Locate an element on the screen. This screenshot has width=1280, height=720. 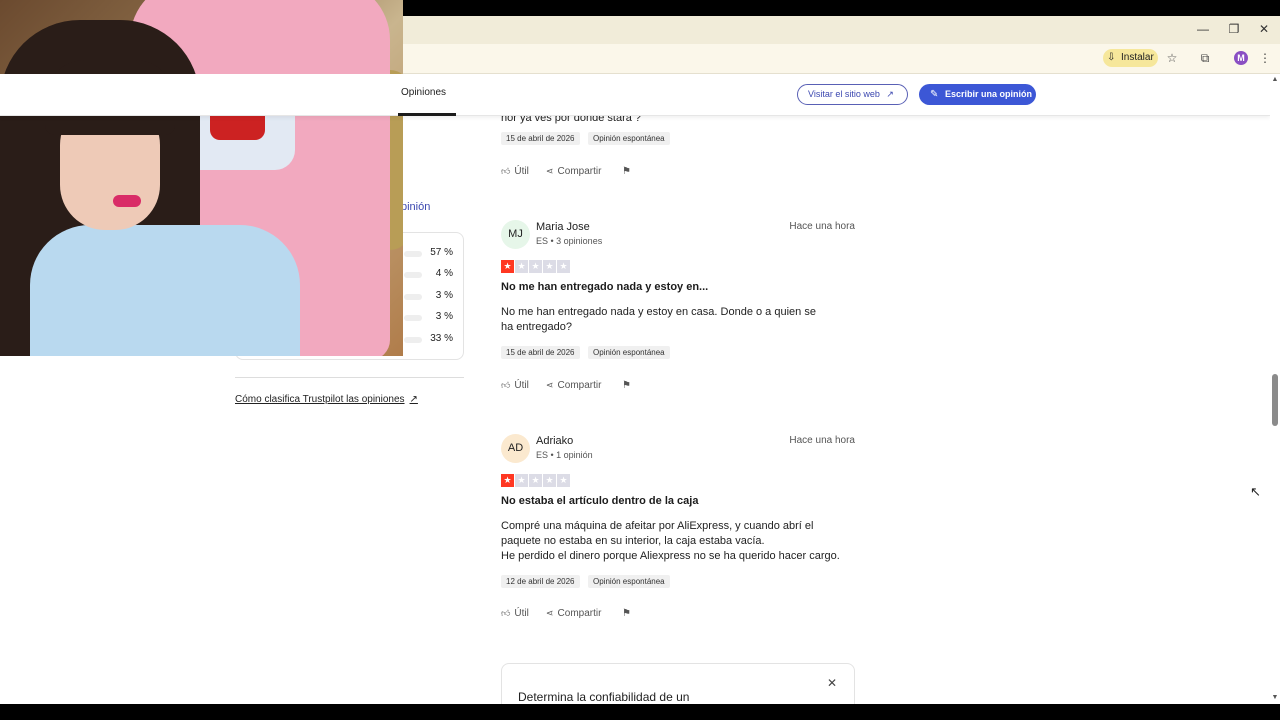
review-title: No estaba el artículo dentro de la caja is located at coordinates (599, 501).